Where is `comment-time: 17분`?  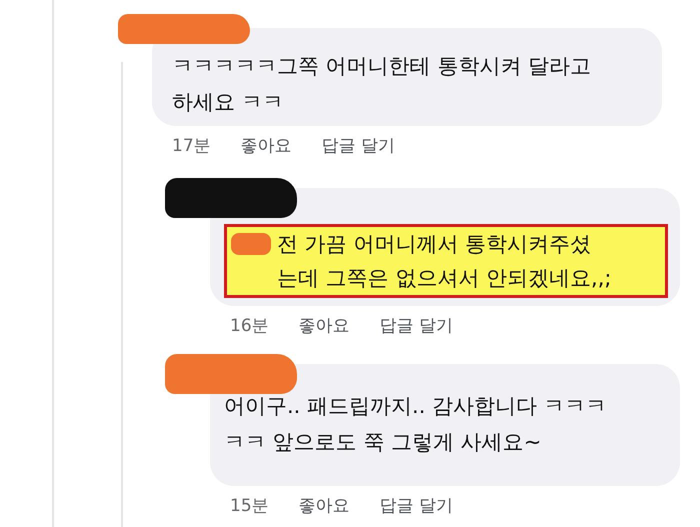
comment-time: 17분 is located at coordinates (191, 146).